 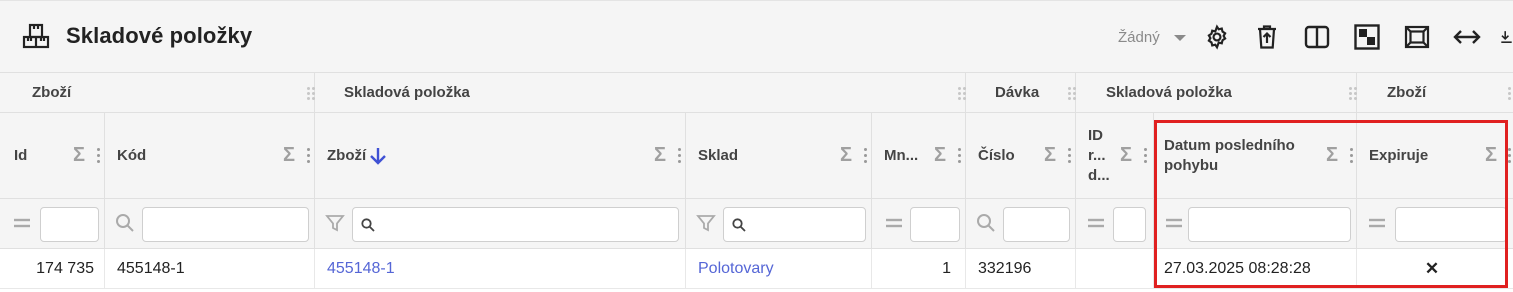 I want to click on column-group-skladova-polozka: Skladová položka, so click(x=640, y=93).